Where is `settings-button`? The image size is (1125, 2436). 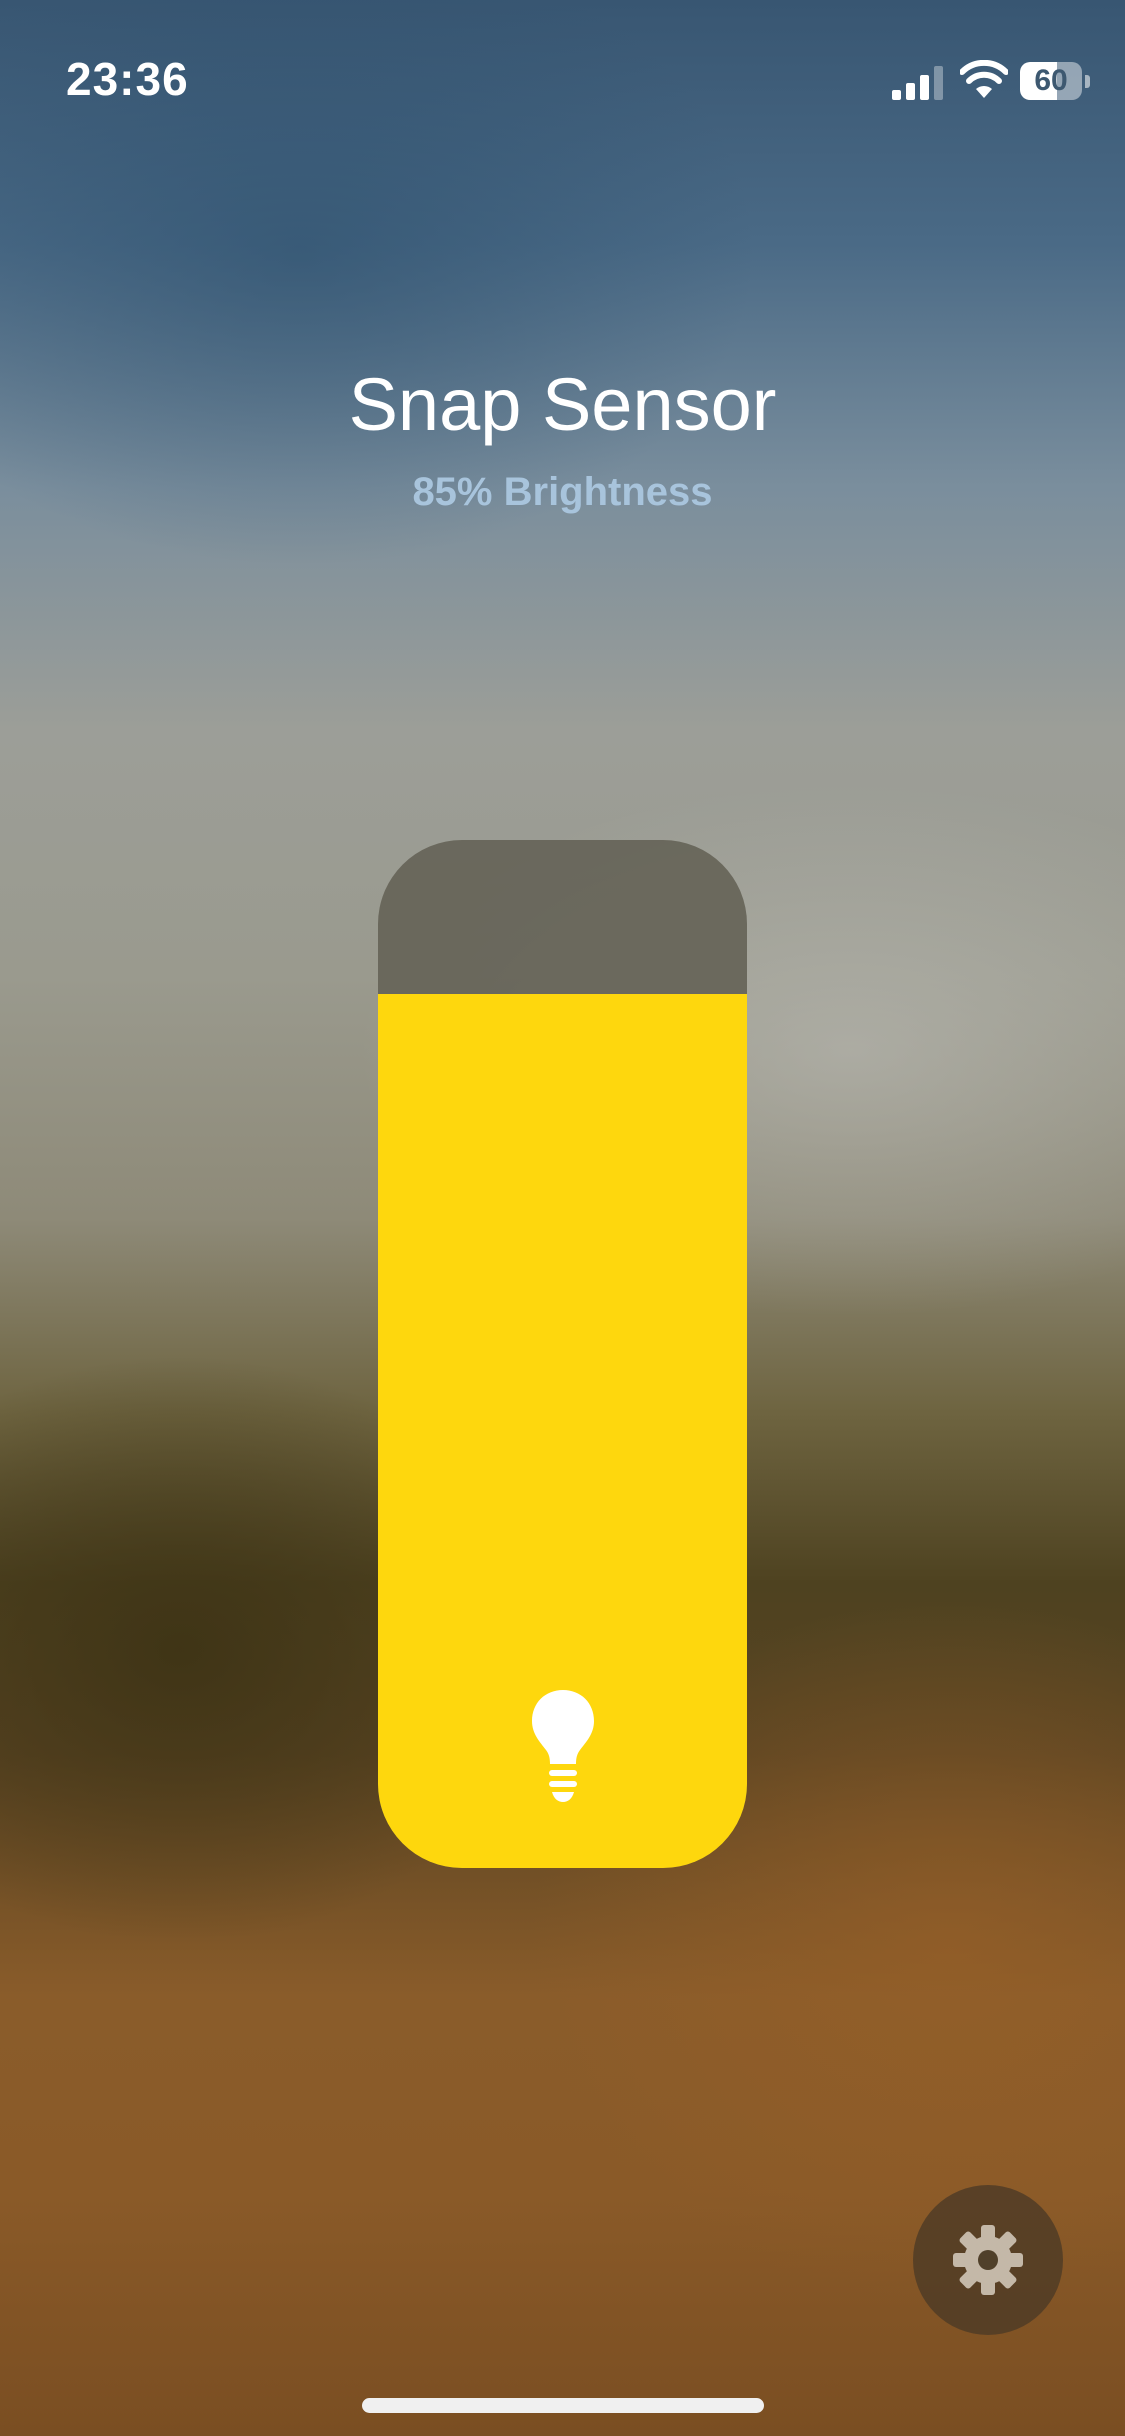
settings-button is located at coordinates (988, 2260).